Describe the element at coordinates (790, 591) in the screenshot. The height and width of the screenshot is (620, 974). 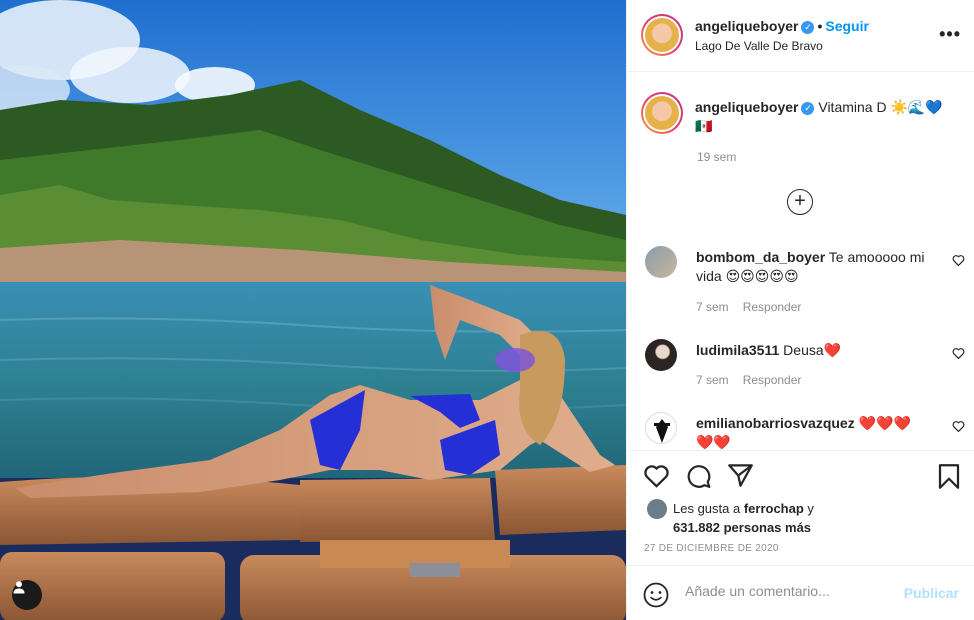
I see `comment-input` at that location.